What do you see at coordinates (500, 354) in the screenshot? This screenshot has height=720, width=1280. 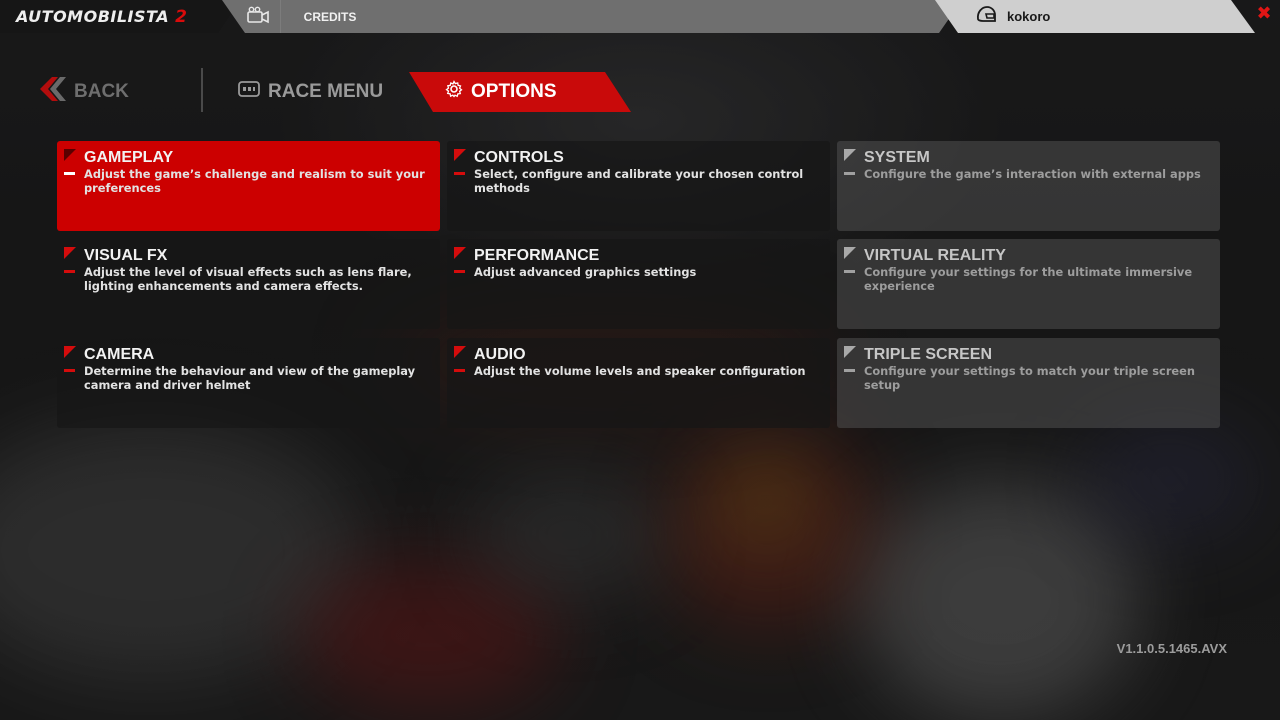 I see `tile-title: AUDIO` at bounding box center [500, 354].